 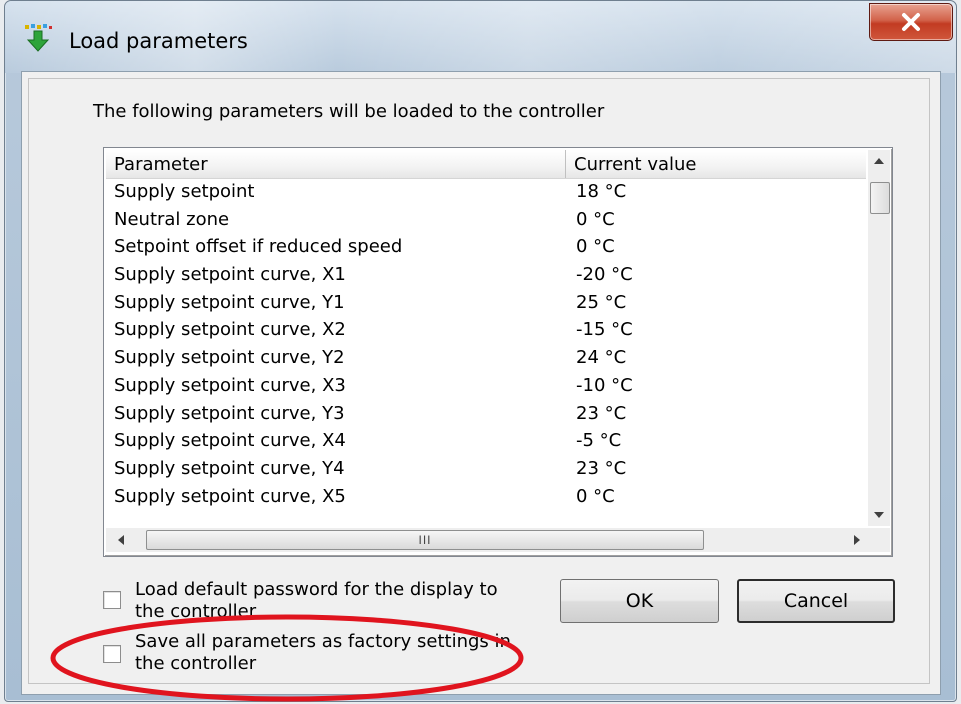 I want to click on list-row: Setpoint offset if reduced speed 0 °C, so click(x=486, y=247).